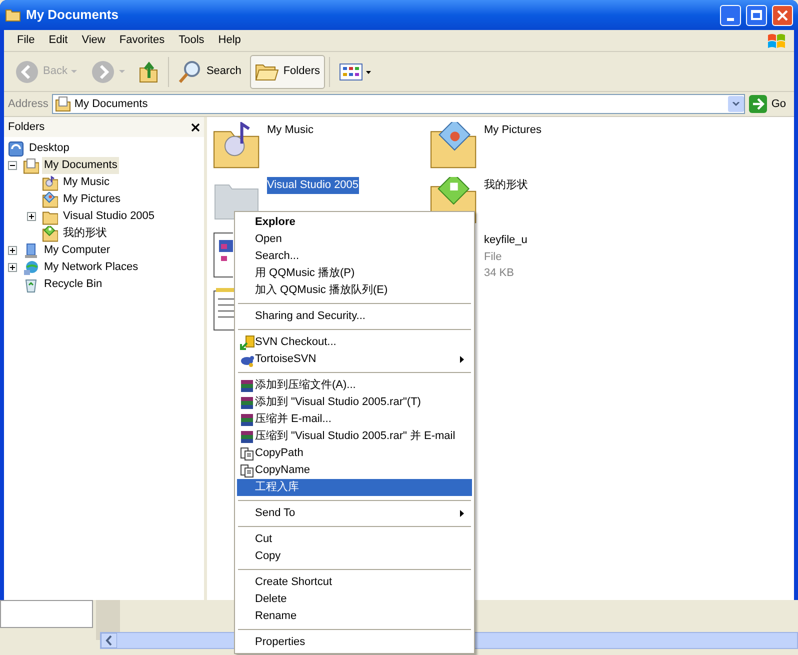  What do you see at coordinates (111, 104) in the screenshot?
I see `address-value: My Documents` at bounding box center [111, 104].